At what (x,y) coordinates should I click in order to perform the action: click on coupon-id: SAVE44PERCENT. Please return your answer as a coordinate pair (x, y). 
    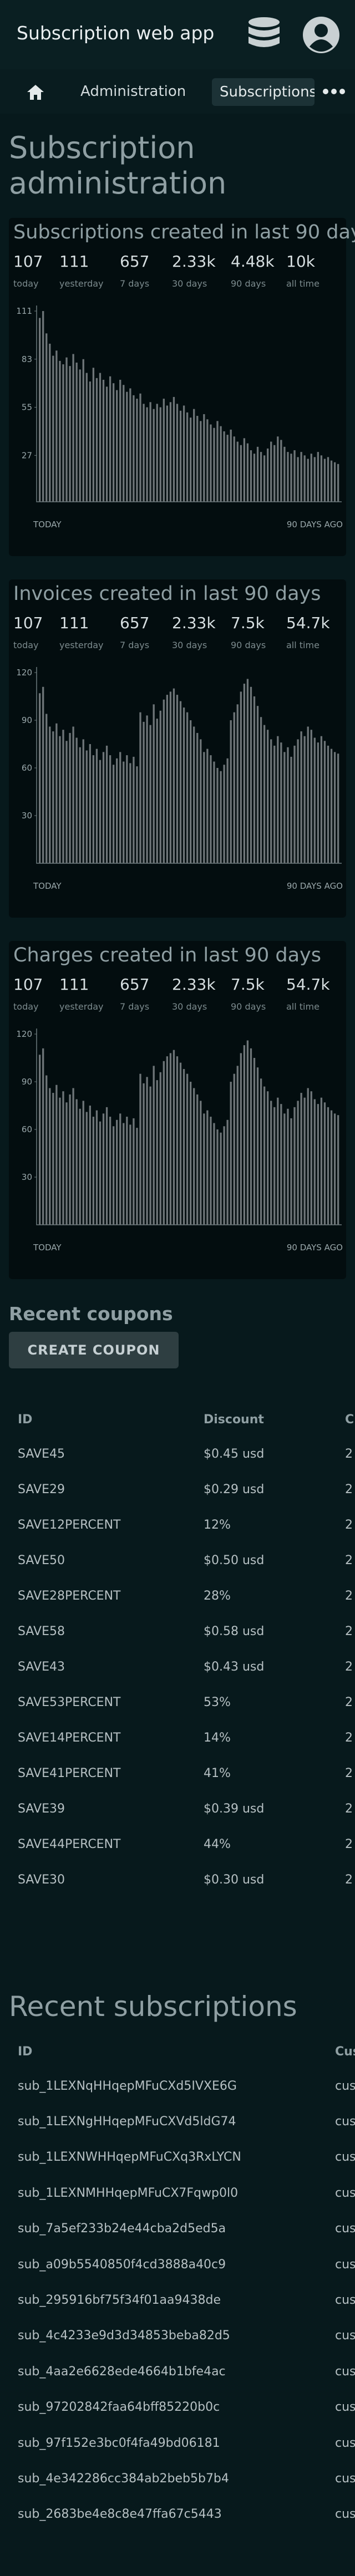
    Looking at the image, I should click on (102, 1844).